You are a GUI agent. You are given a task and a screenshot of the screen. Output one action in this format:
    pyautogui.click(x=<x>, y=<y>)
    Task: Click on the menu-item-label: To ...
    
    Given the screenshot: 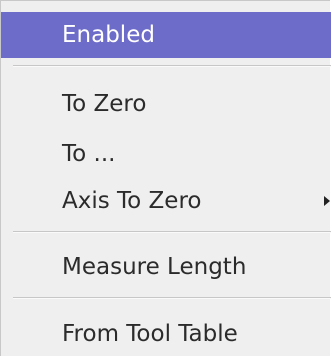 What is the action you would take?
    pyautogui.click(x=89, y=154)
    